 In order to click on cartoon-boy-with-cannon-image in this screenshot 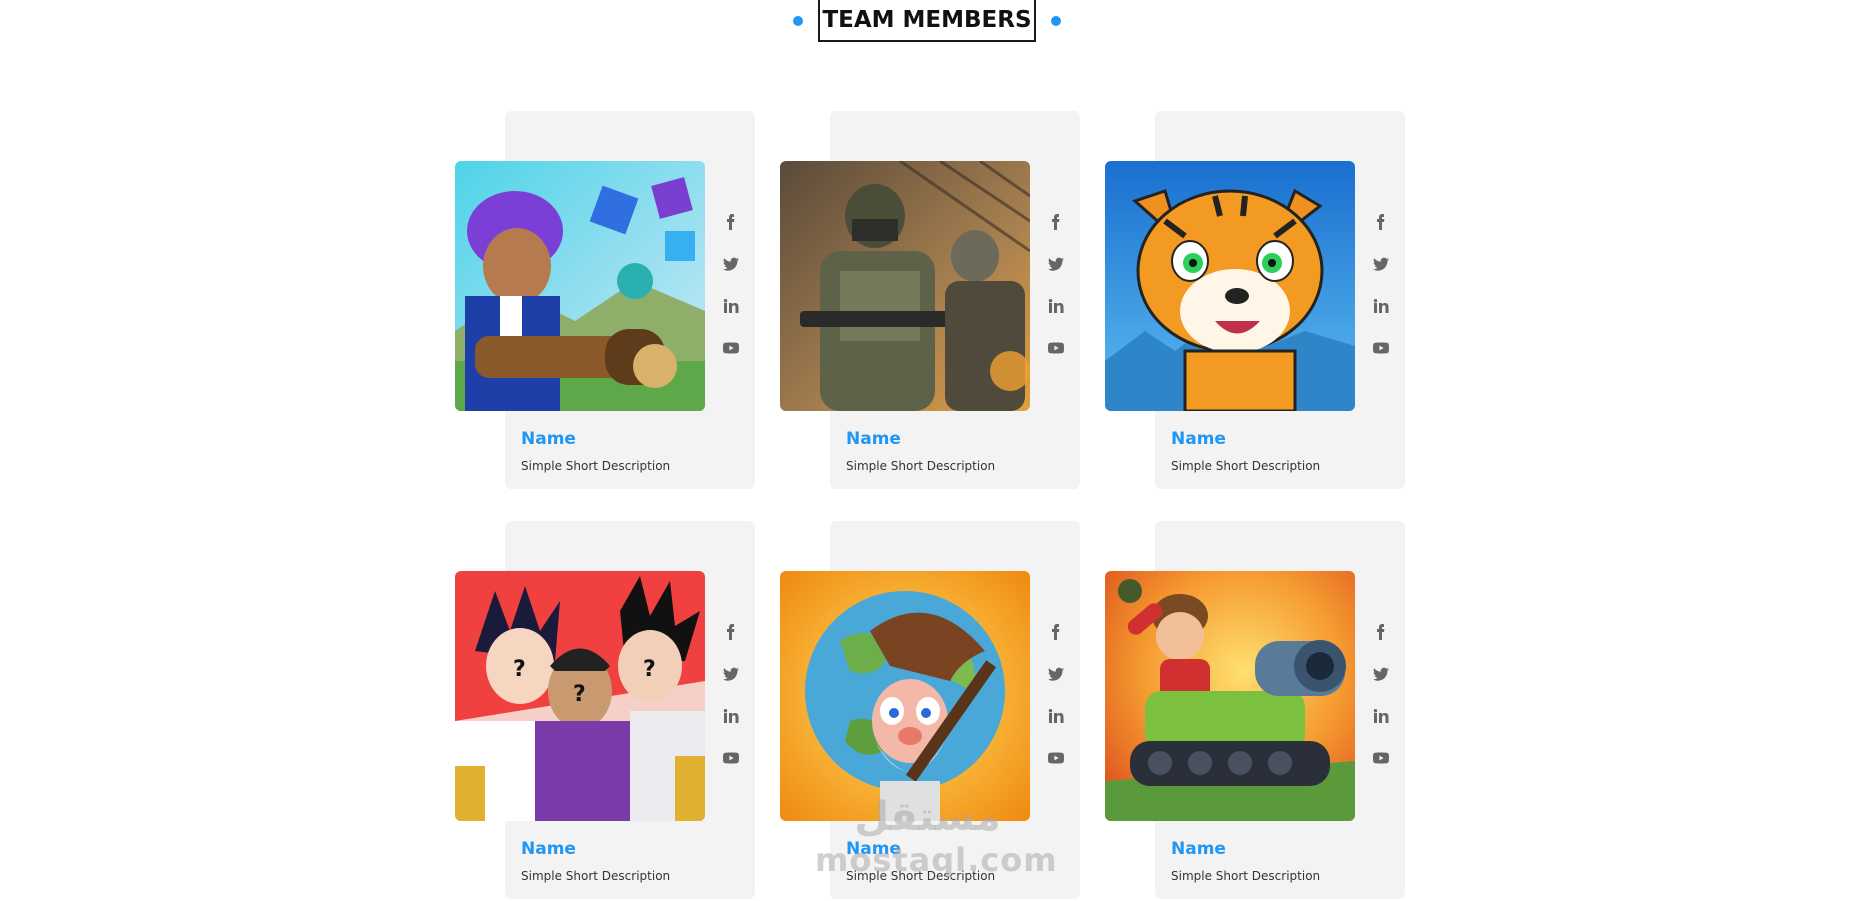, I will do `click(580, 286)`.